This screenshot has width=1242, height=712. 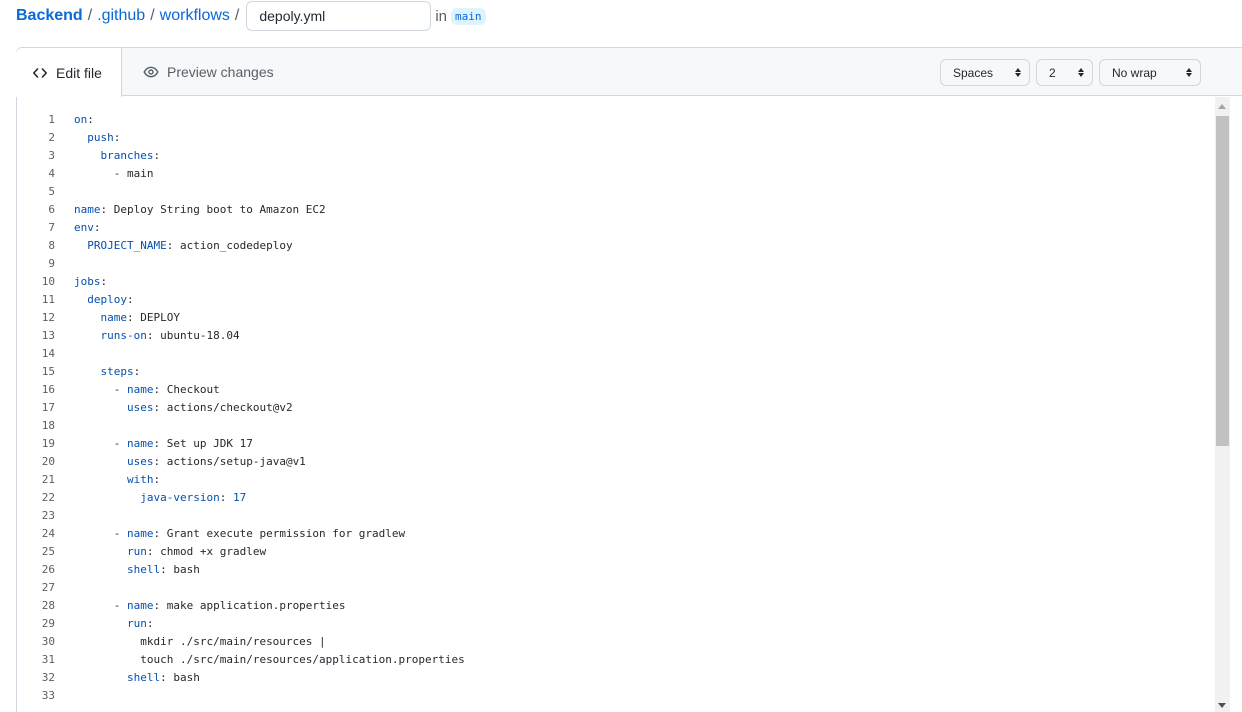 I want to click on wrap-mode-select: No wrap, so click(x=1150, y=72).